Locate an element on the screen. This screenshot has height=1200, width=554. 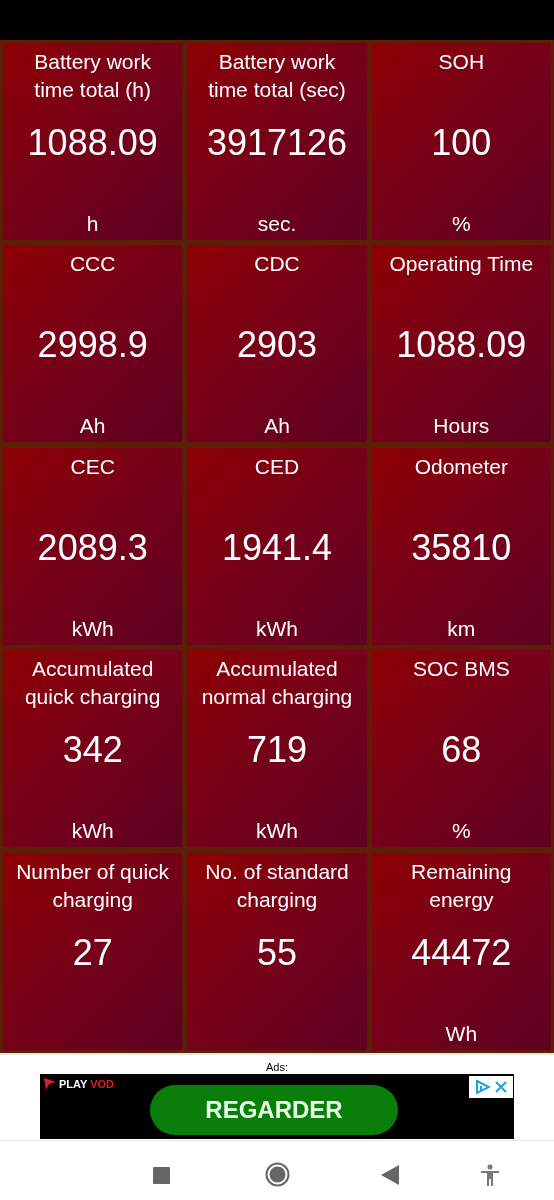
home-icon is located at coordinates (277, 1174).